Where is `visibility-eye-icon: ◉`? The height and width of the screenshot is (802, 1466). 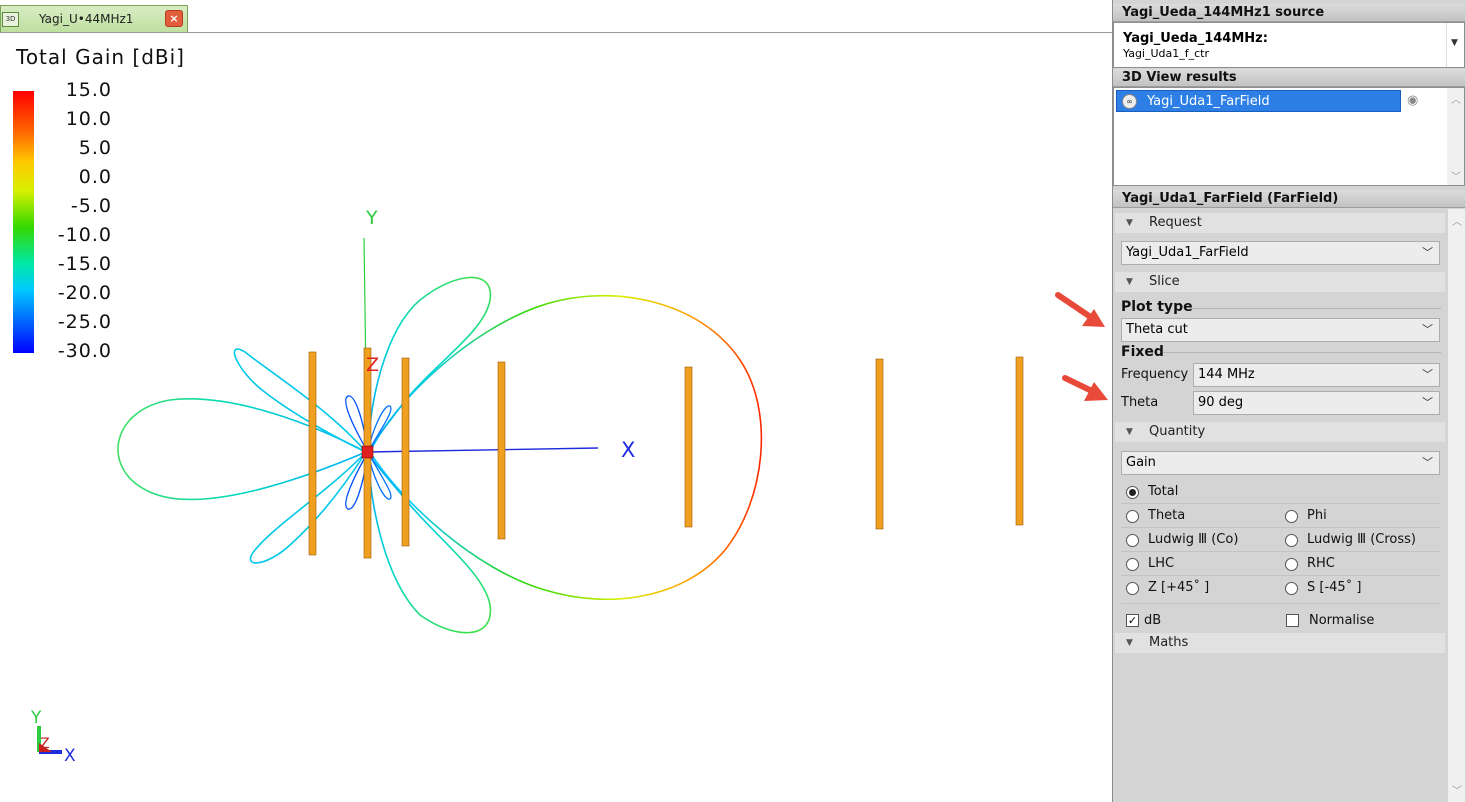 visibility-eye-icon: ◉ is located at coordinates (1412, 100).